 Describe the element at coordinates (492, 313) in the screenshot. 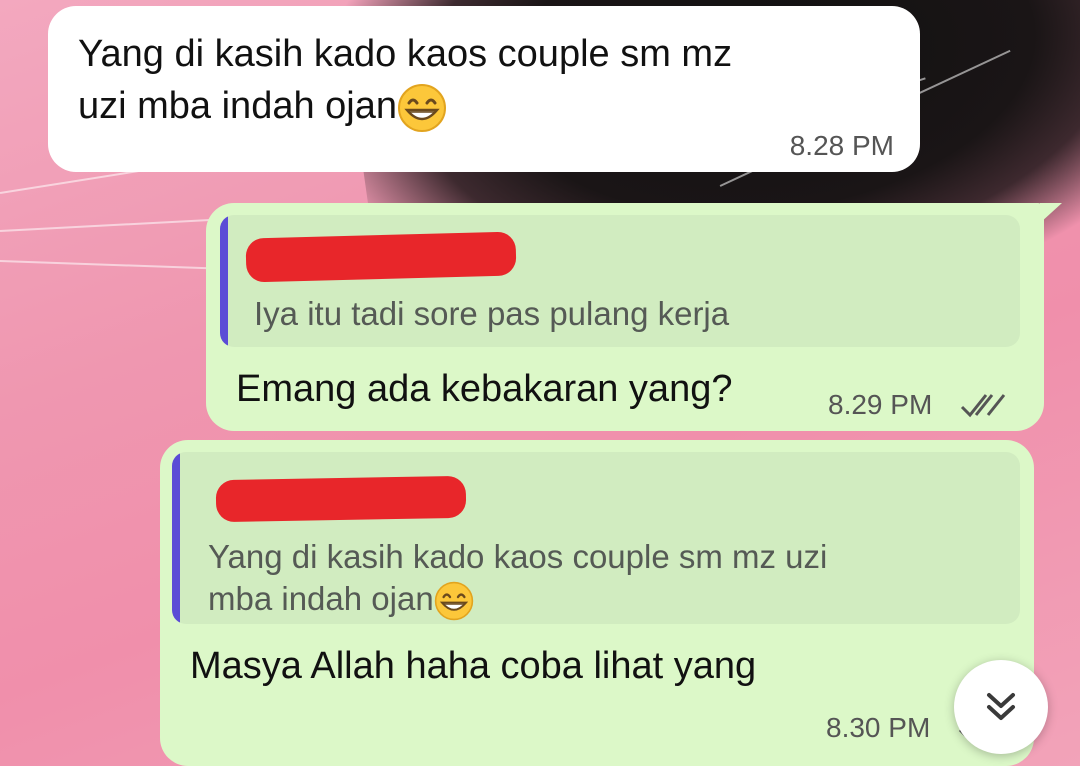

I see `quoted-text: Iya itu tadi sore pas pulang kerja` at that location.